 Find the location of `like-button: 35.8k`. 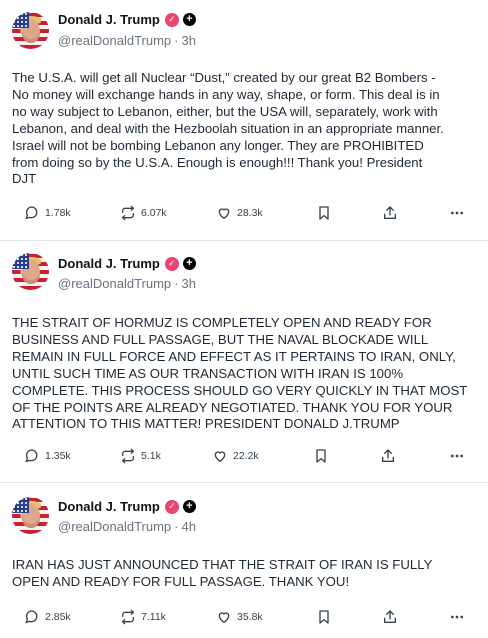

like-button: 35.8k is located at coordinates (239, 617).